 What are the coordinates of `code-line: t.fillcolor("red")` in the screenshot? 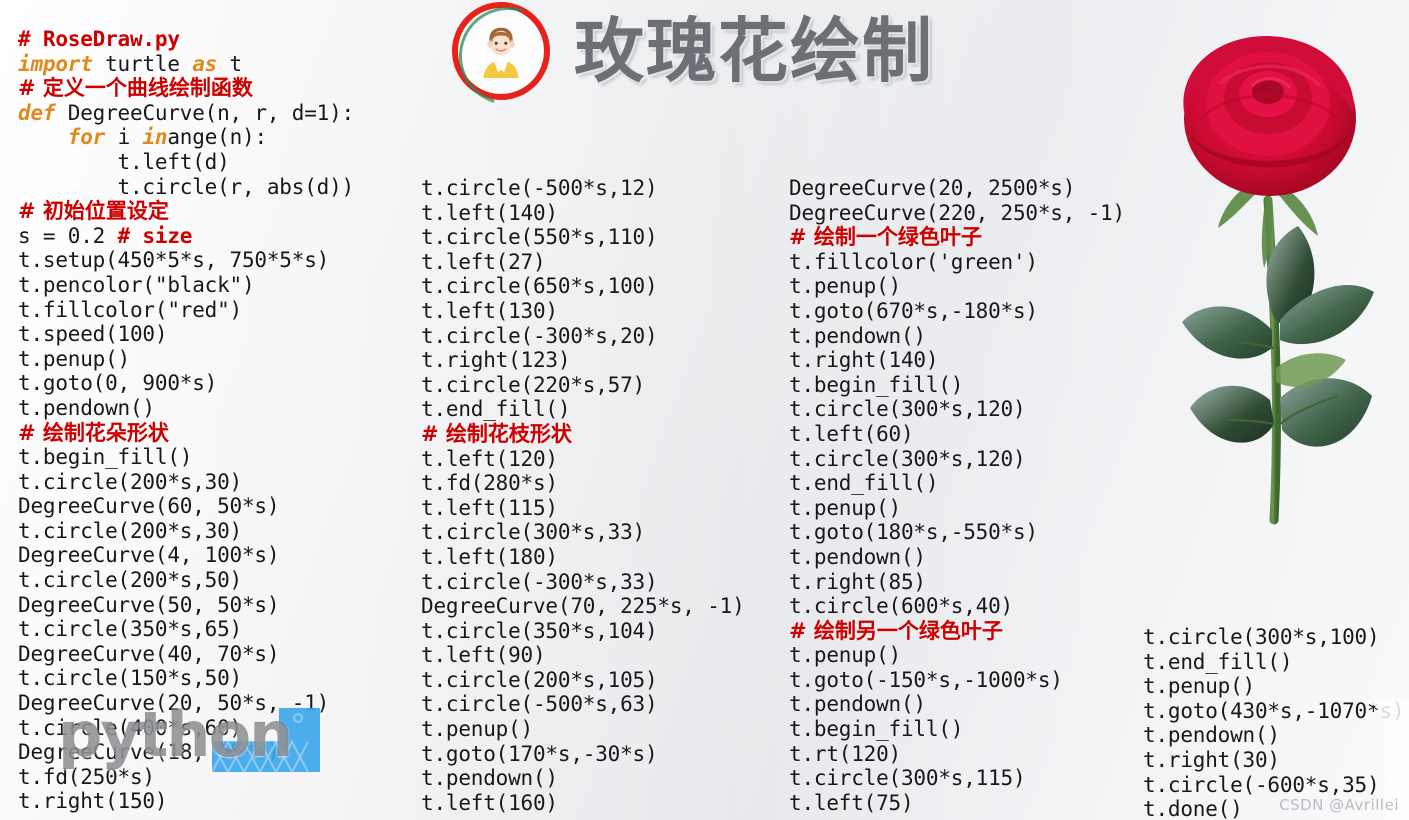 It's located at (130, 309).